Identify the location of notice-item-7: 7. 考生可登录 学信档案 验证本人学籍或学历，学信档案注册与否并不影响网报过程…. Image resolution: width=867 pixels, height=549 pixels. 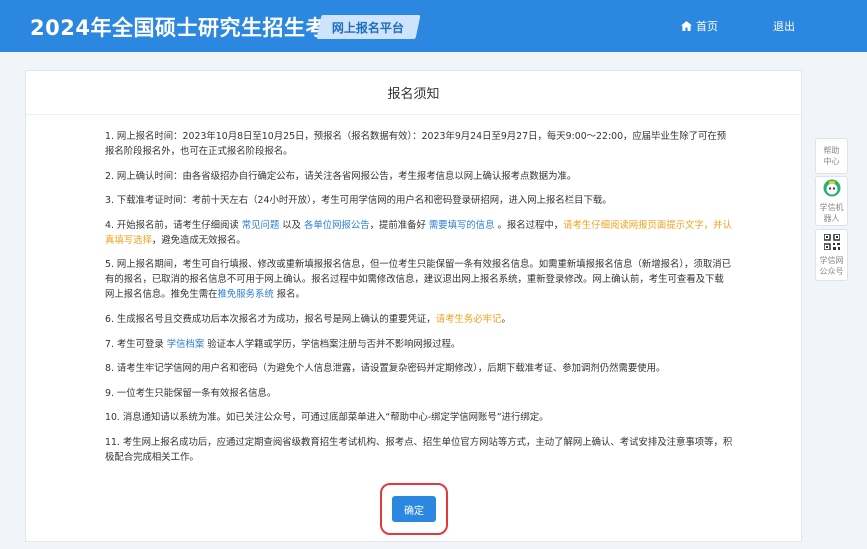
(283, 344).